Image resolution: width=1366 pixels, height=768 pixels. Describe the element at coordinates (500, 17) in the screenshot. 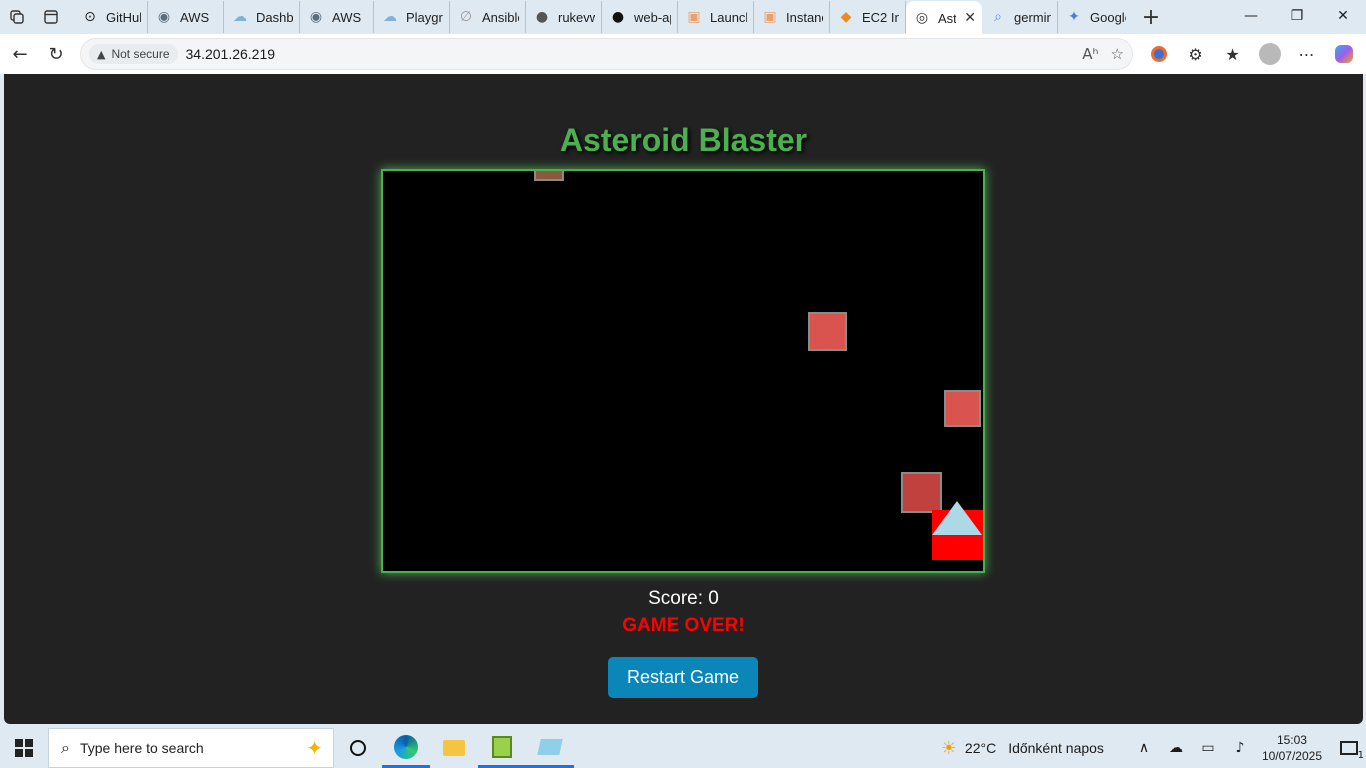

I see `tab-label: Ansible` at that location.